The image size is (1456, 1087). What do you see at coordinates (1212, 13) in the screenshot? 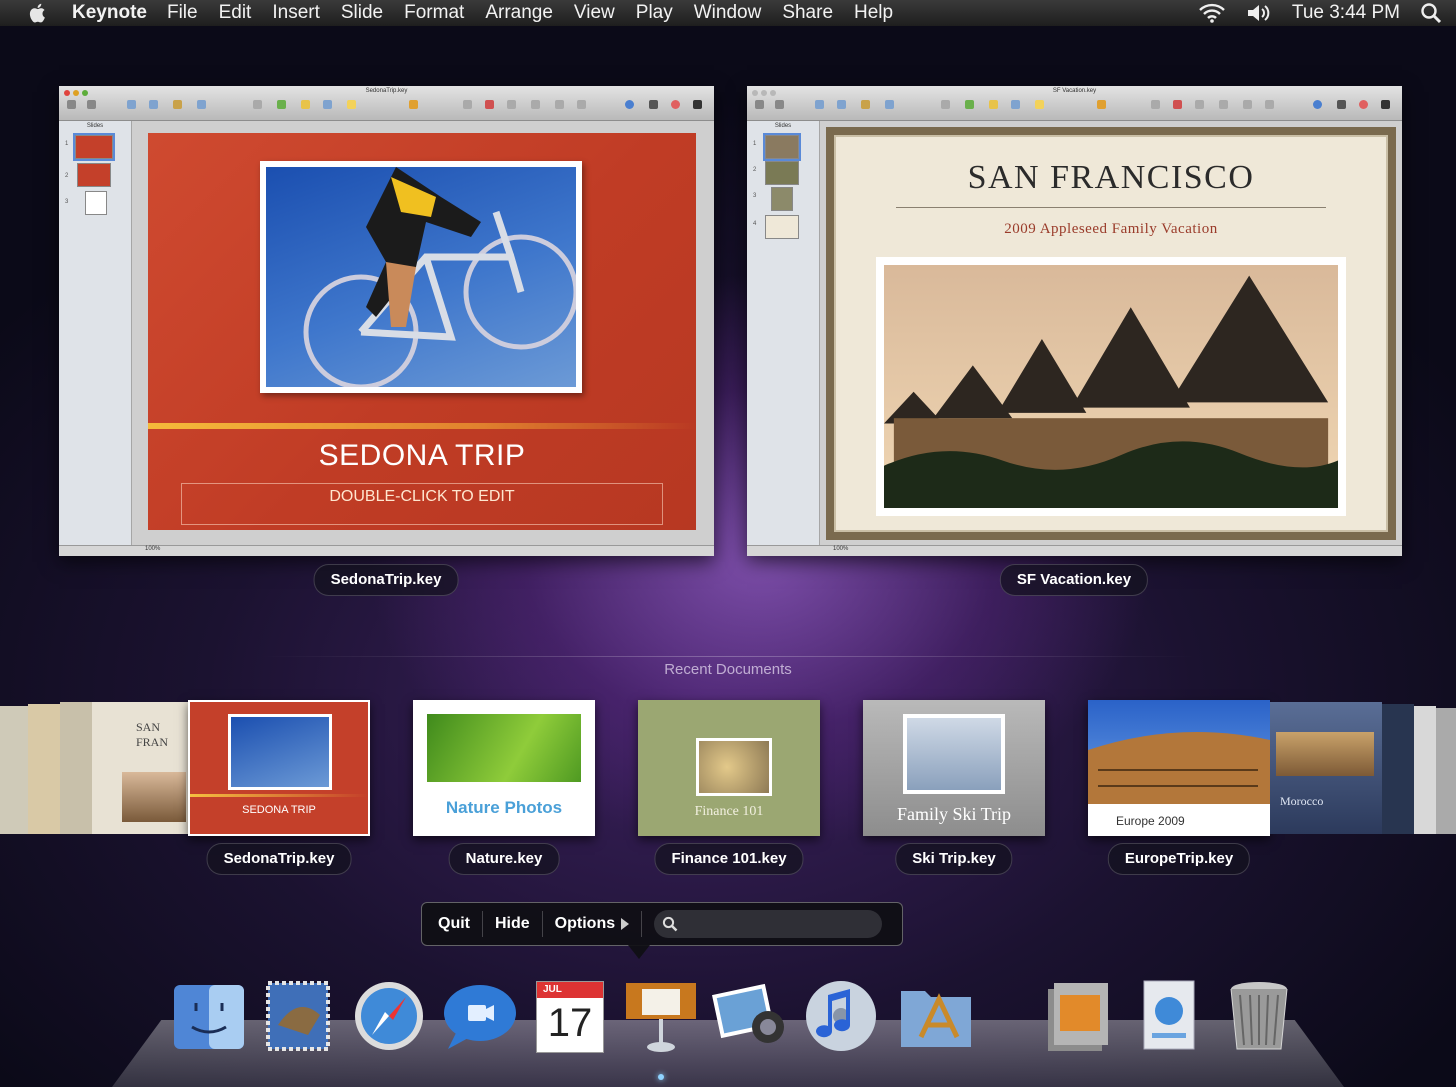
I see `wifi-icon` at bounding box center [1212, 13].